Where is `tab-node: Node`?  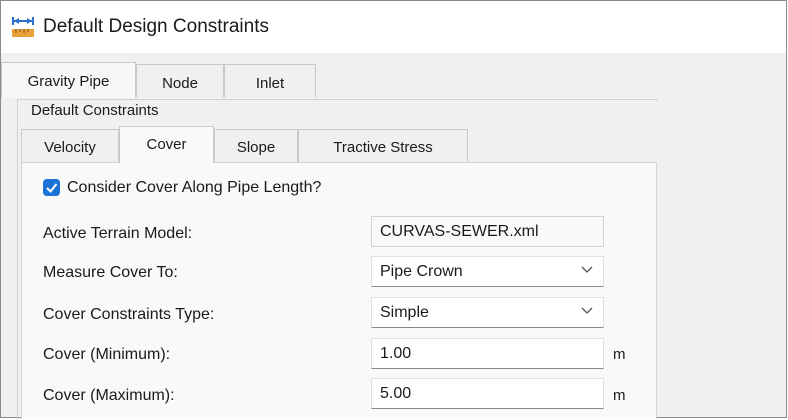 tab-node: Node is located at coordinates (180, 80).